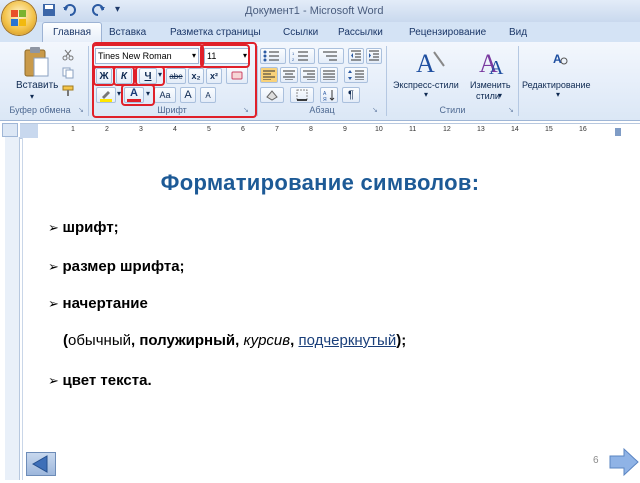  Describe the element at coordinates (99, 11) in the screenshot. I see `redo-icon` at that location.